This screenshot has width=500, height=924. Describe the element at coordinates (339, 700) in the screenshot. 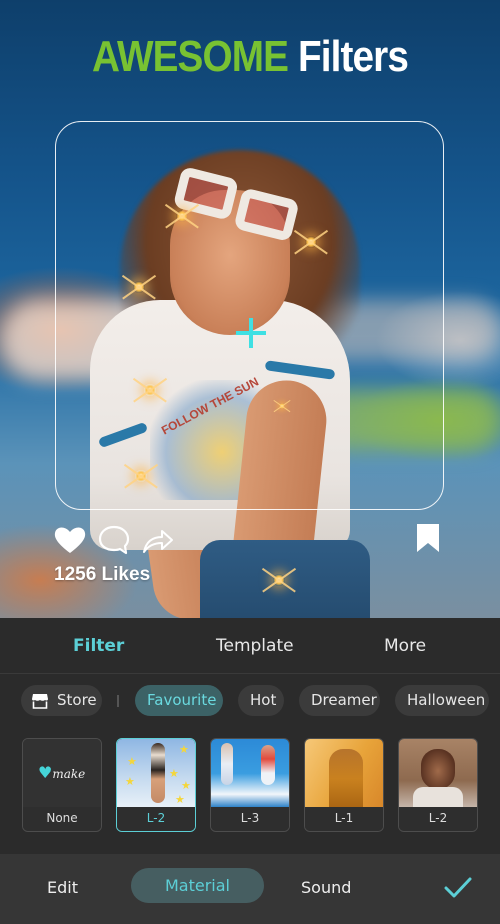

I see `chip-dreamer: Dreamer` at that location.